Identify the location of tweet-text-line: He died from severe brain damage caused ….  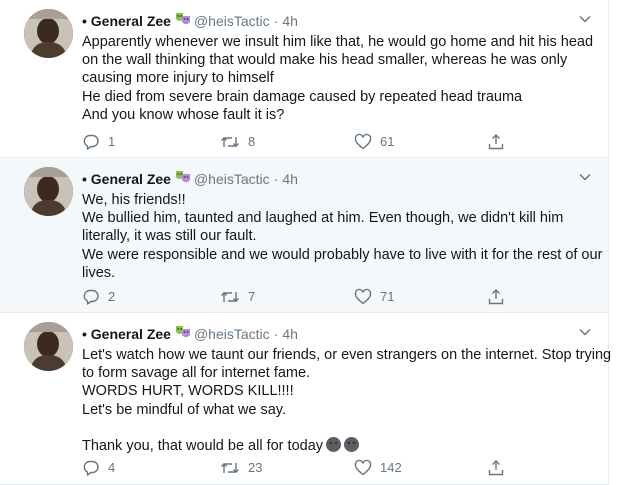
(302, 96).